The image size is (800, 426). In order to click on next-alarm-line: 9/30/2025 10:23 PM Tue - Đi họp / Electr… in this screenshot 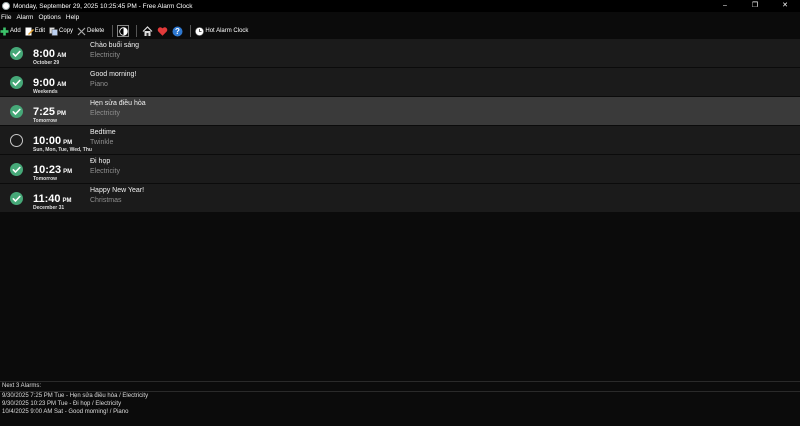, I will do `click(62, 404)`.